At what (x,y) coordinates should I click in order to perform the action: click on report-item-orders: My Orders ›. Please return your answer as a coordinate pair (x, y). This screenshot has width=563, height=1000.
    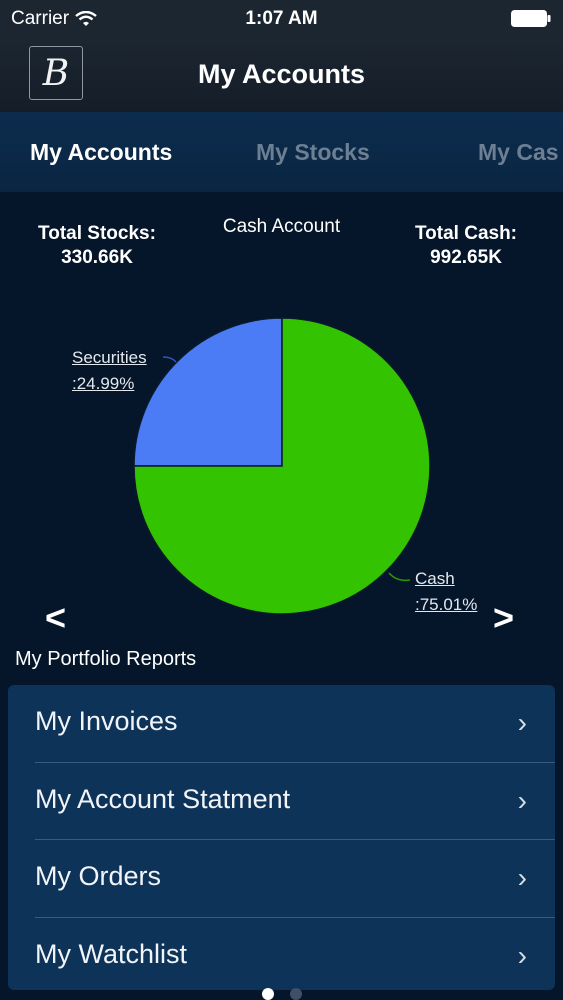
    Looking at the image, I should click on (281, 879).